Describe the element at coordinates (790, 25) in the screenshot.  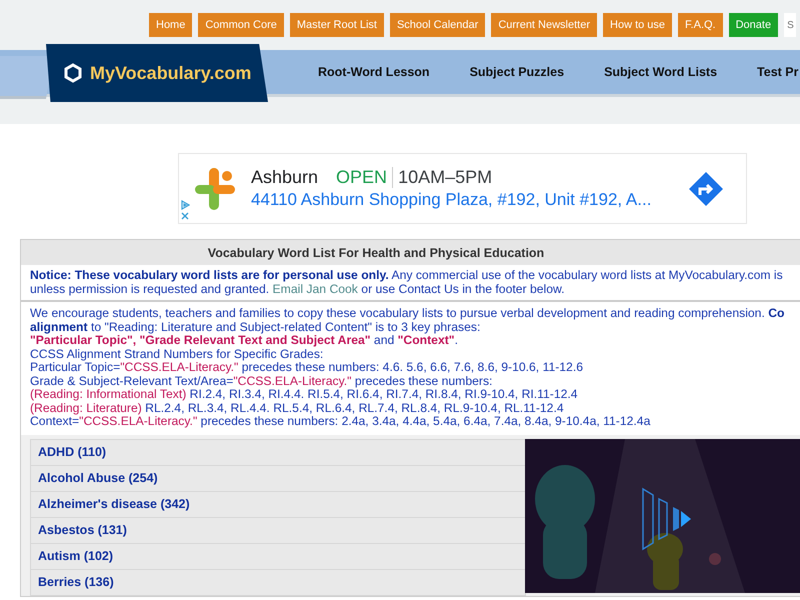
I see `search-field: S` at that location.